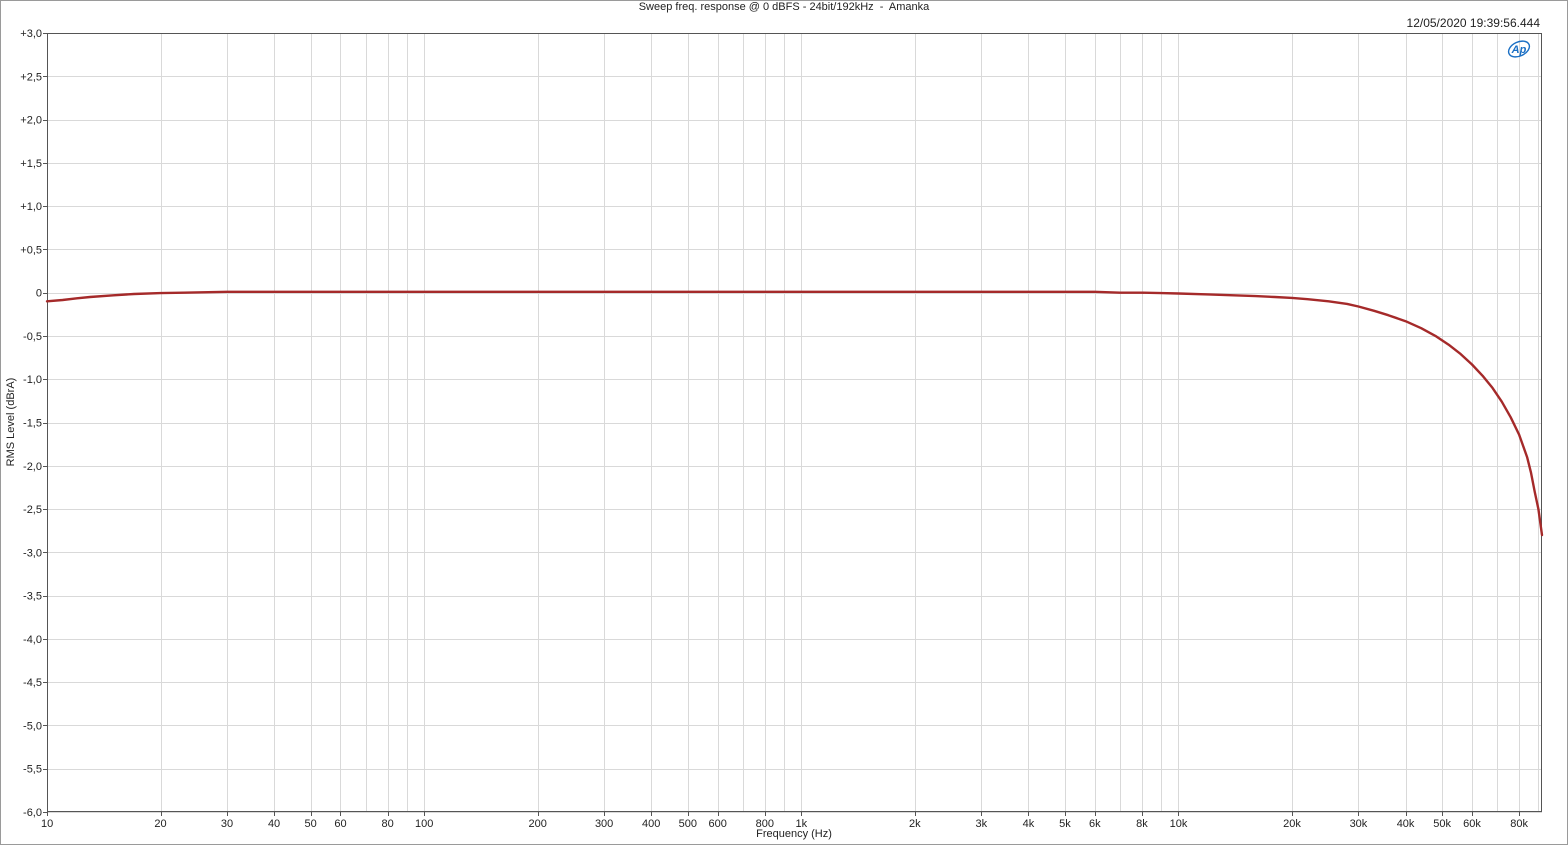 This screenshot has width=1568, height=845. What do you see at coordinates (717, 824) in the screenshot?
I see `x-tick-label: 600` at bounding box center [717, 824].